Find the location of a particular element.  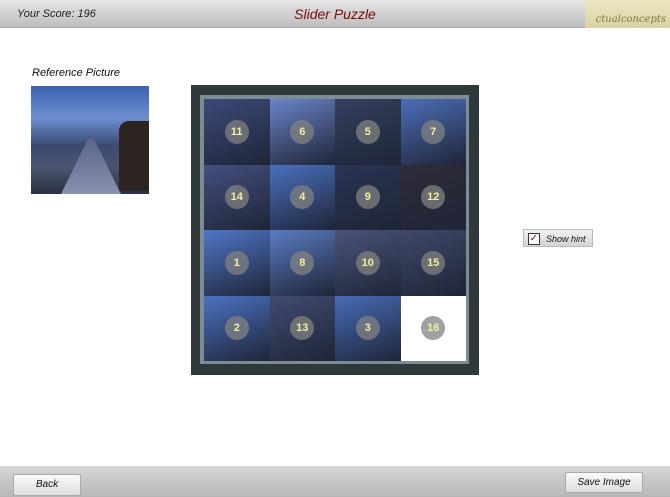

puzzle-tile: 14 is located at coordinates (237, 197).